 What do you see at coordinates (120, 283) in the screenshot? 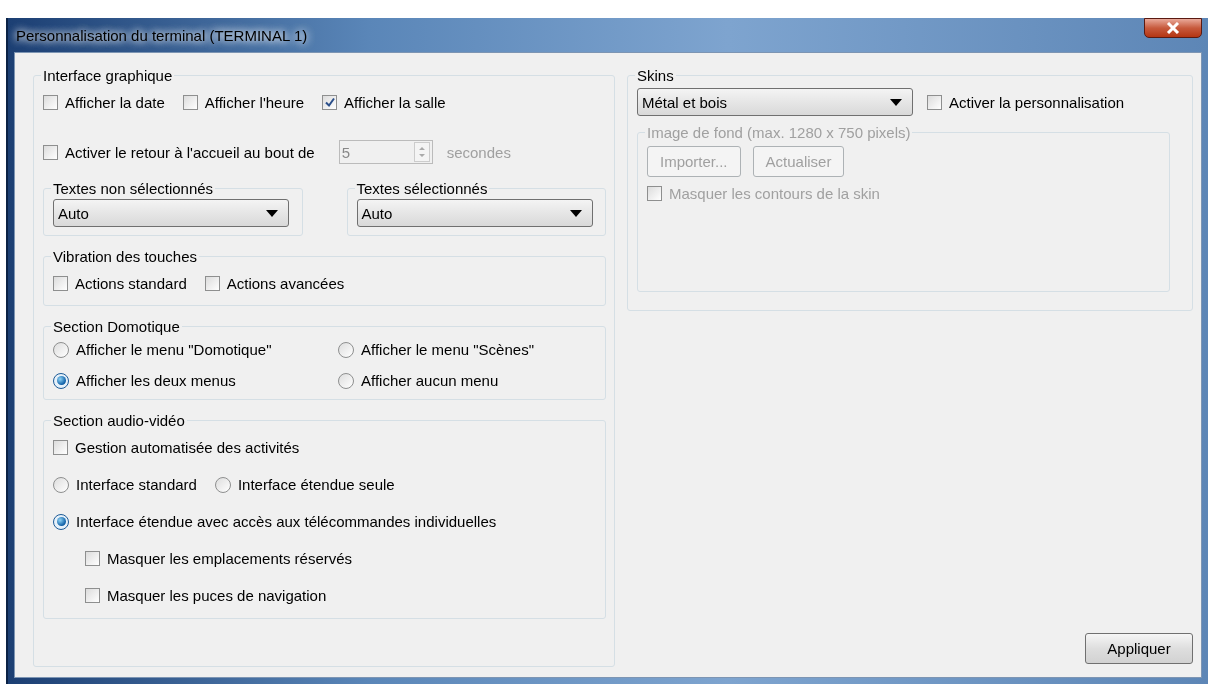
I see `checkbox: Actions standard` at bounding box center [120, 283].